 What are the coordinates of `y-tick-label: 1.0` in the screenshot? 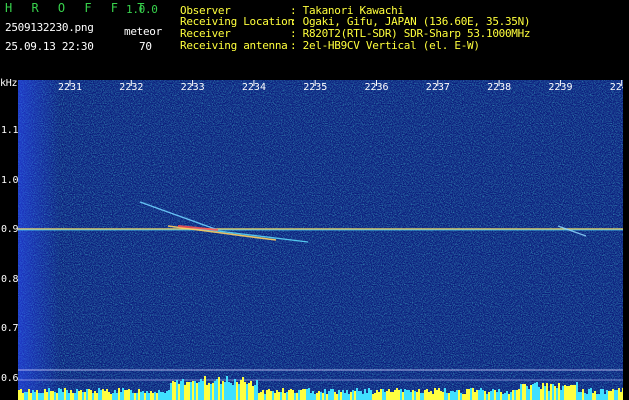 It's located at (10, 180).